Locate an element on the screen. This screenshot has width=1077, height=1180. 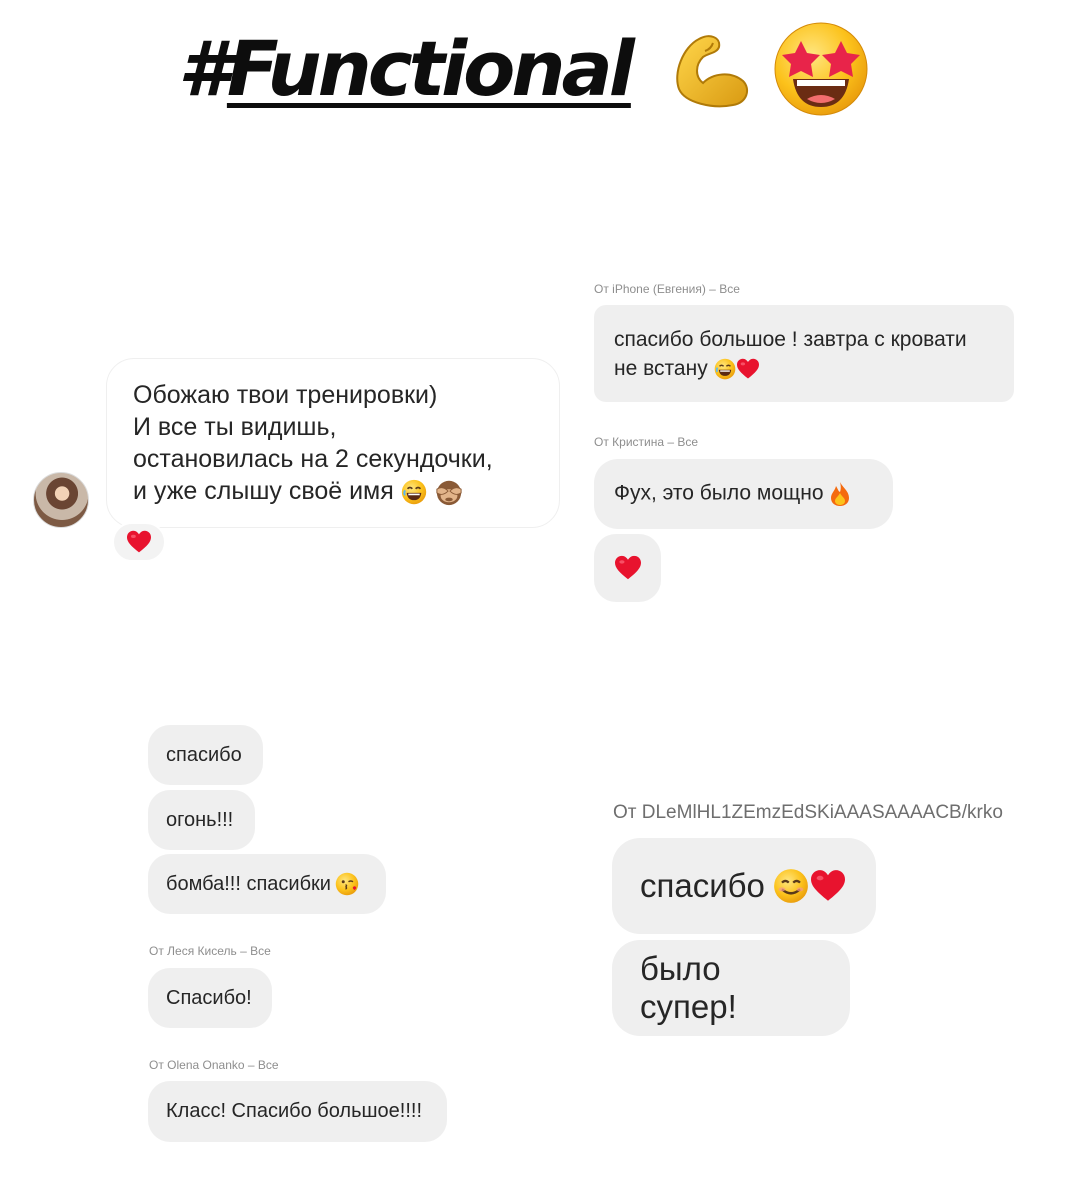
see-no-evil-monkey-icon is located at coordinates (449, 493).